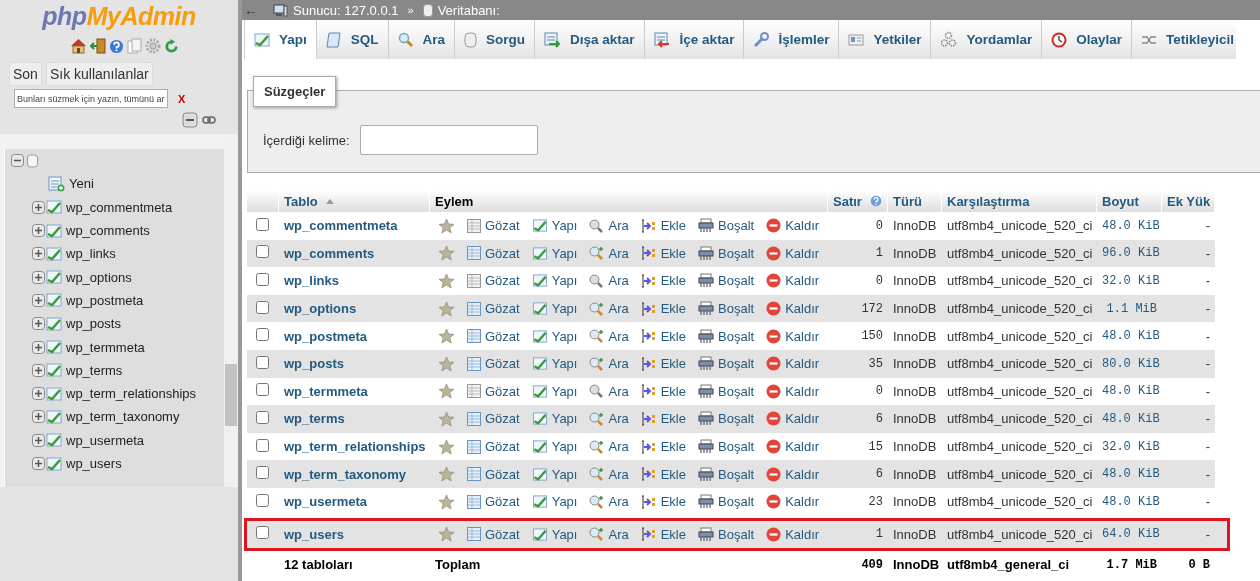 The width and height of the screenshot is (1260, 581). I want to click on exit-door-icon, so click(97, 46).